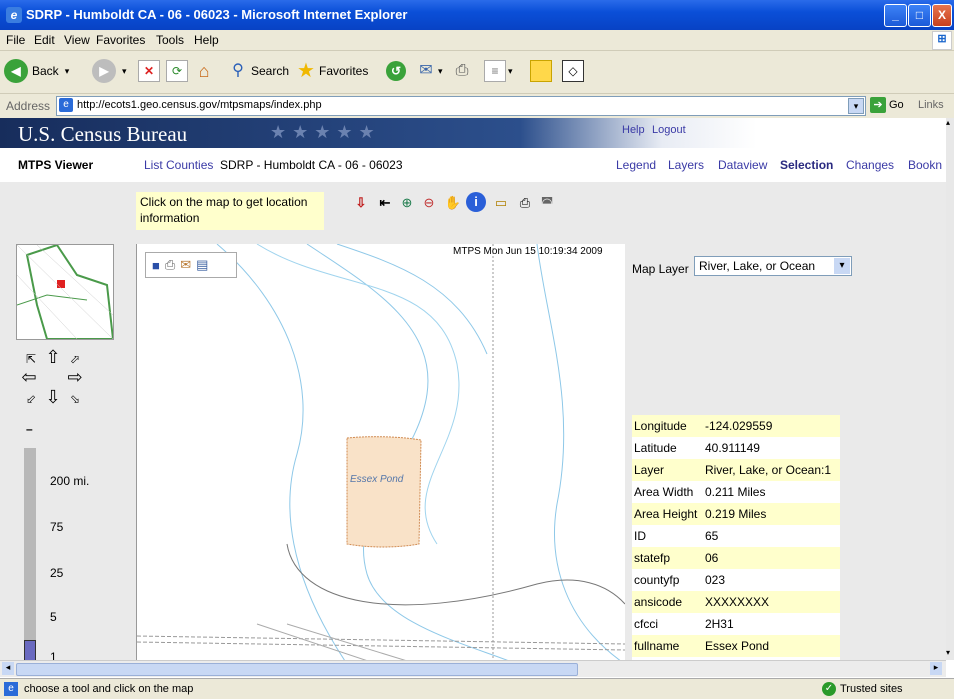 The height and width of the screenshot is (699, 954). I want to click on pan-southeast-icon: ⬂, so click(75, 399).